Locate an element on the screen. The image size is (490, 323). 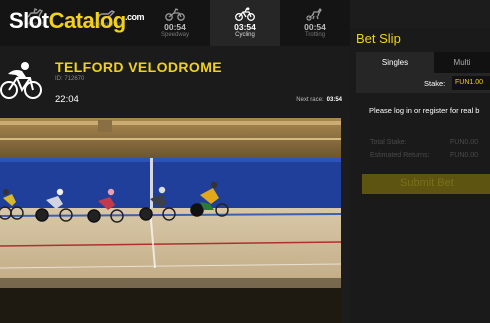
speedway-icon is located at coordinates (175, 14).